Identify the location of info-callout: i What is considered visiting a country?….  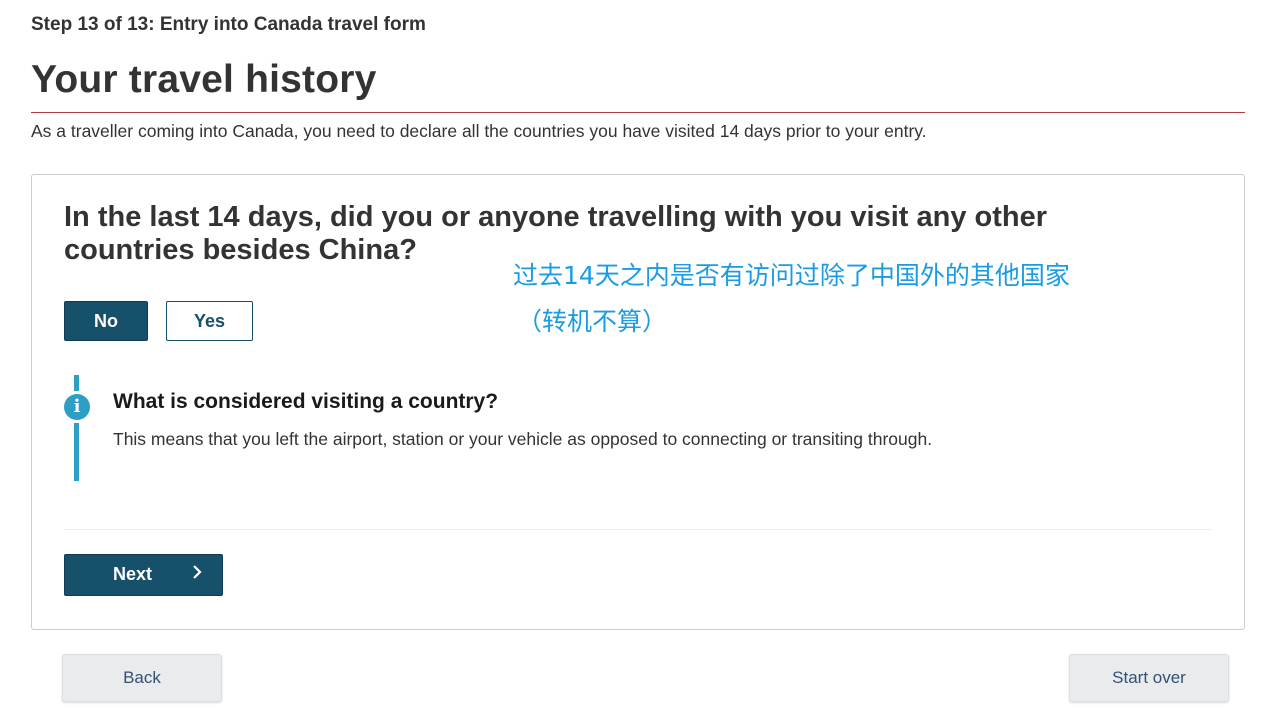
(614, 428).